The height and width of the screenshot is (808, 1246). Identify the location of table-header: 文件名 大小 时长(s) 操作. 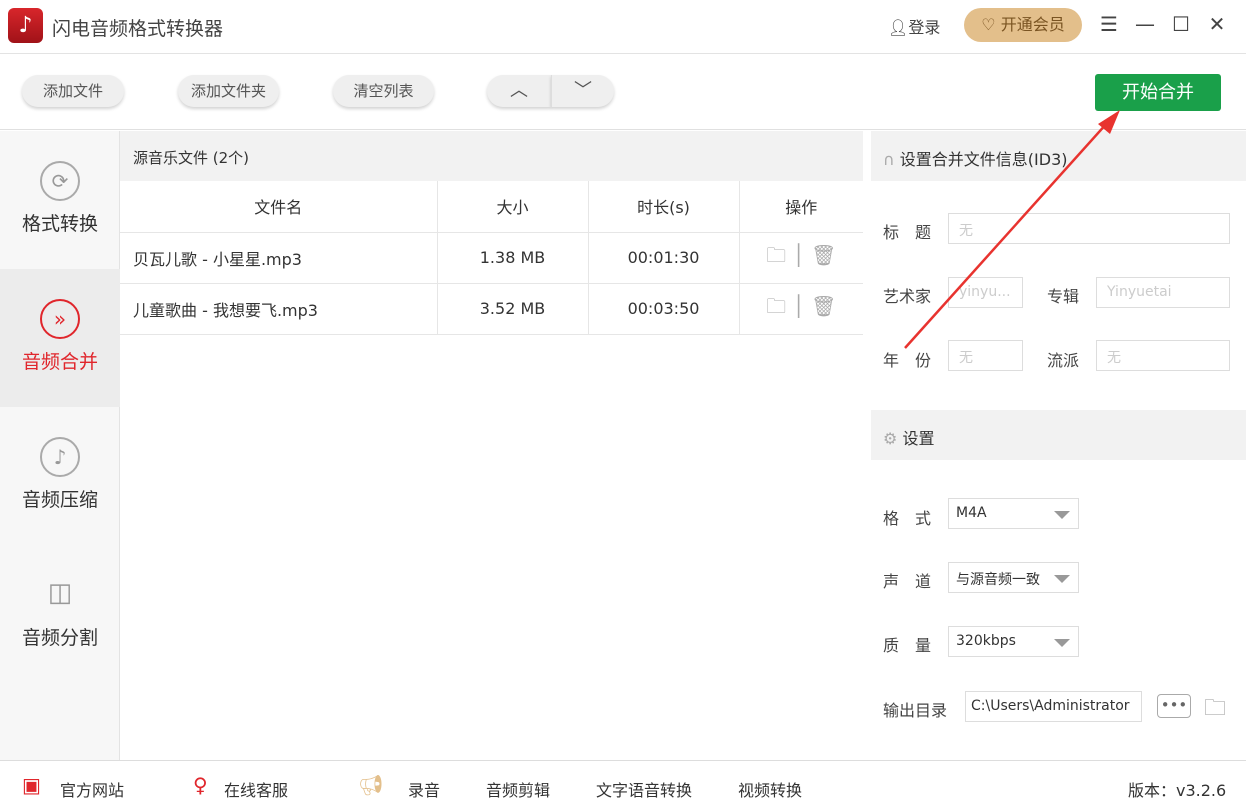
(491, 207).